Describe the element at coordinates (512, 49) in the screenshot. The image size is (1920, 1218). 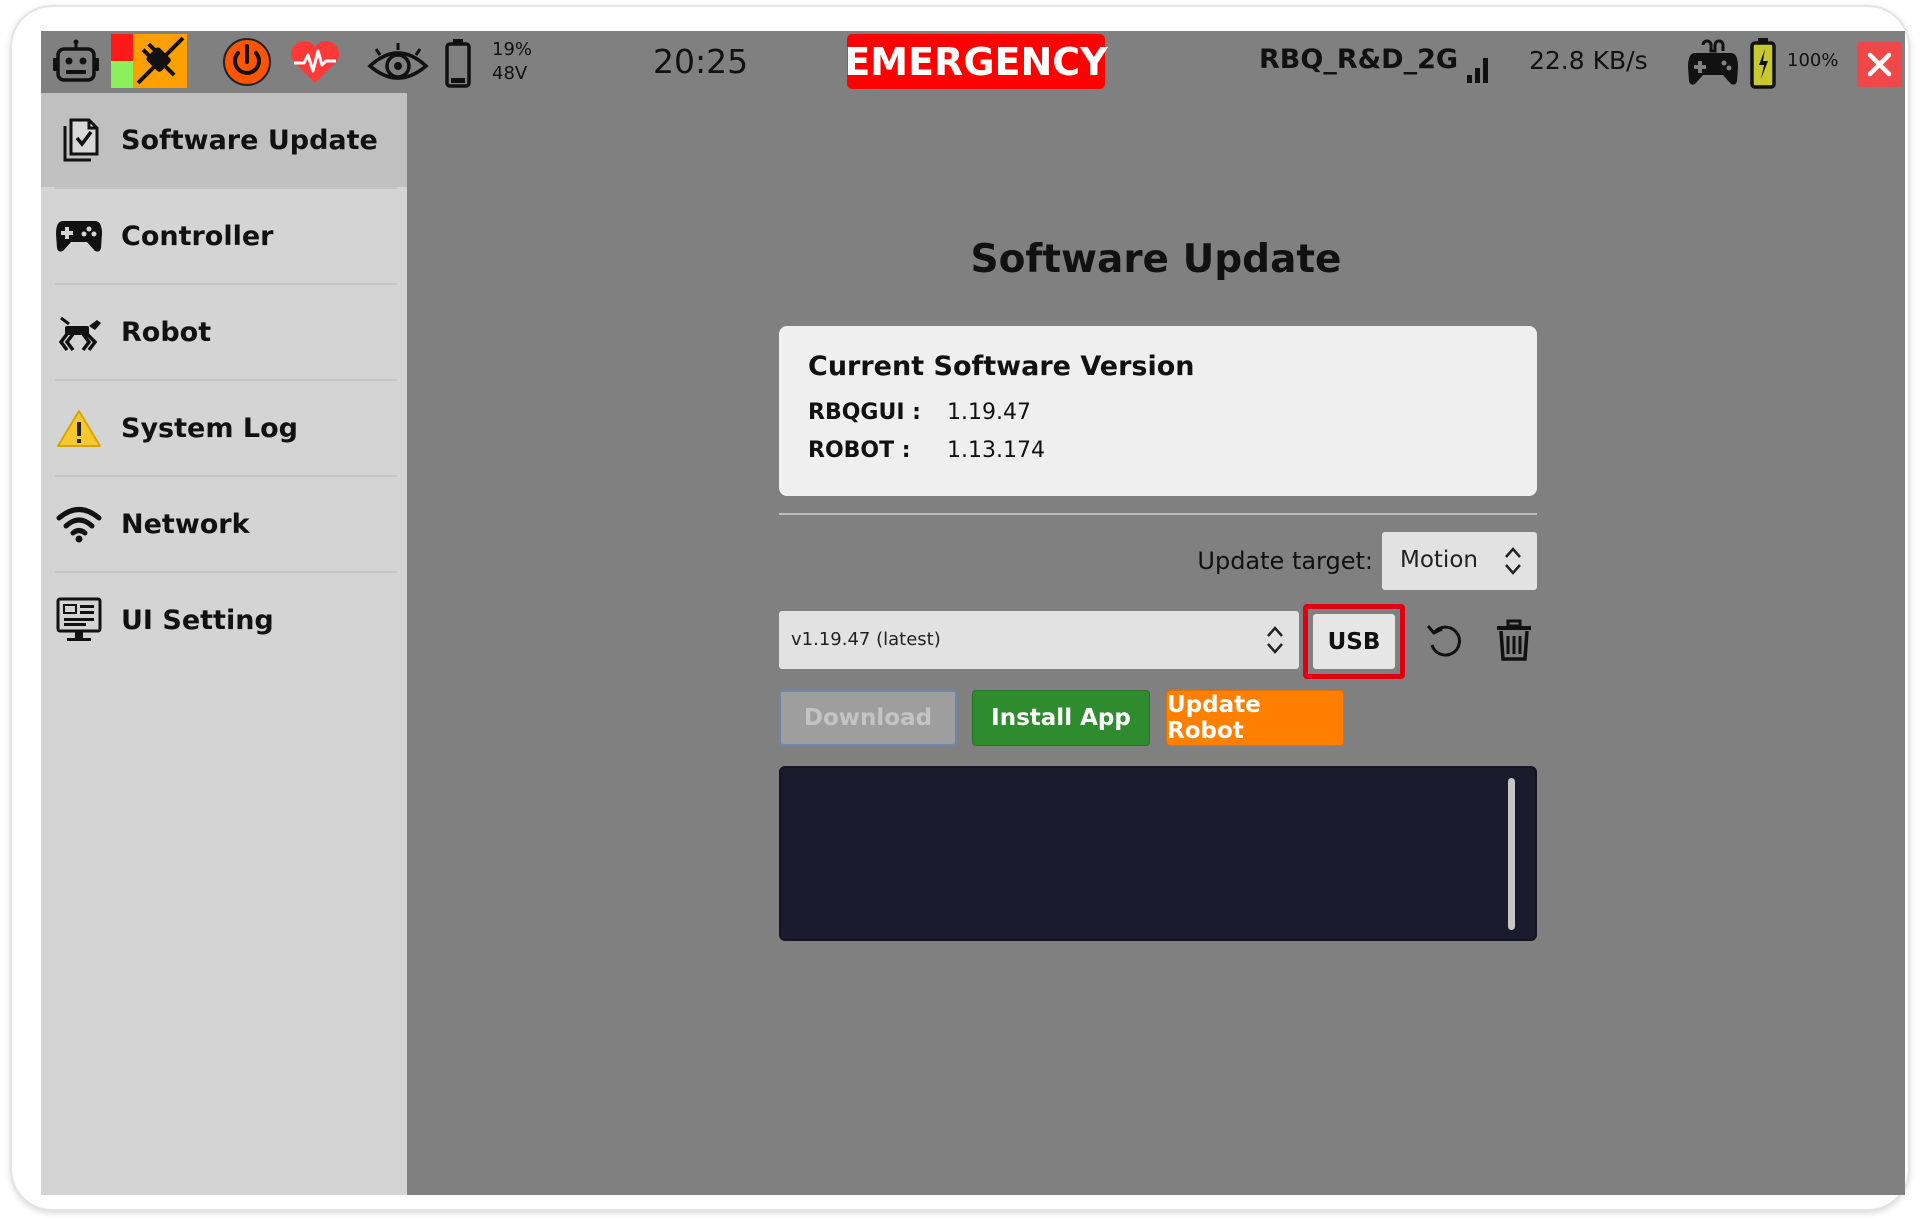
I see `battery-percent: 19%` at that location.